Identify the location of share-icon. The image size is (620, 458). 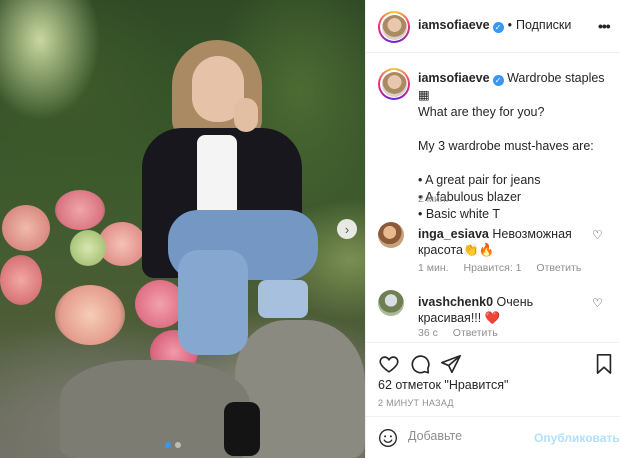
(451, 364).